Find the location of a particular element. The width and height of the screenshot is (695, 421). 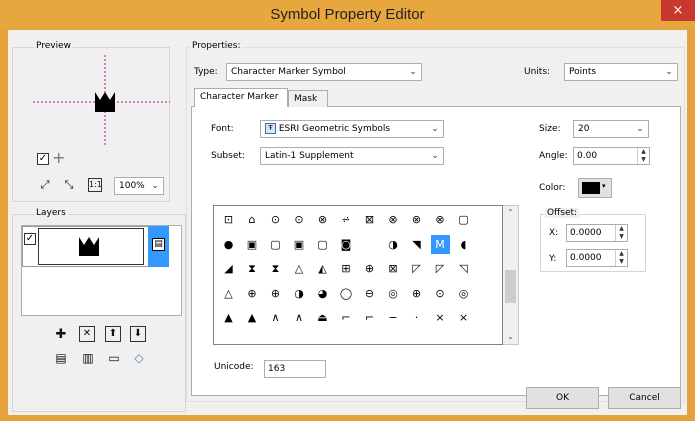

glyph-cell: ⊡ is located at coordinates (228, 219).